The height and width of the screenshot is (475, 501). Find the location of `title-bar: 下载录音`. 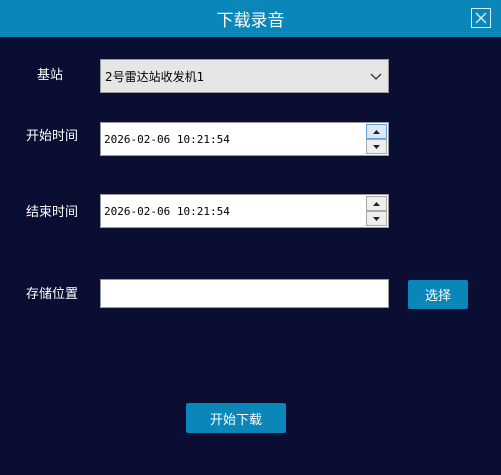

title-bar: 下载录音 is located at coordinates (250, 18).